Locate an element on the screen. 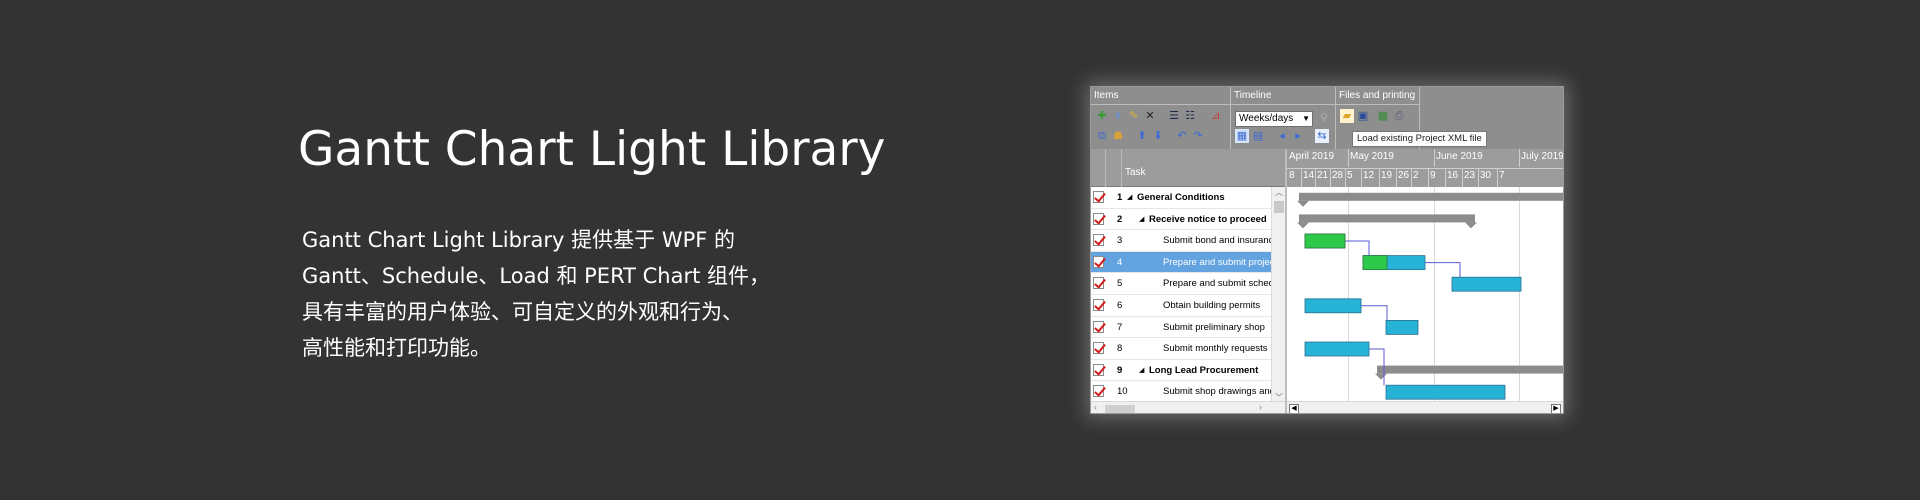  scroll-right-icon: ▶ is located at coordinates (1556, 408).